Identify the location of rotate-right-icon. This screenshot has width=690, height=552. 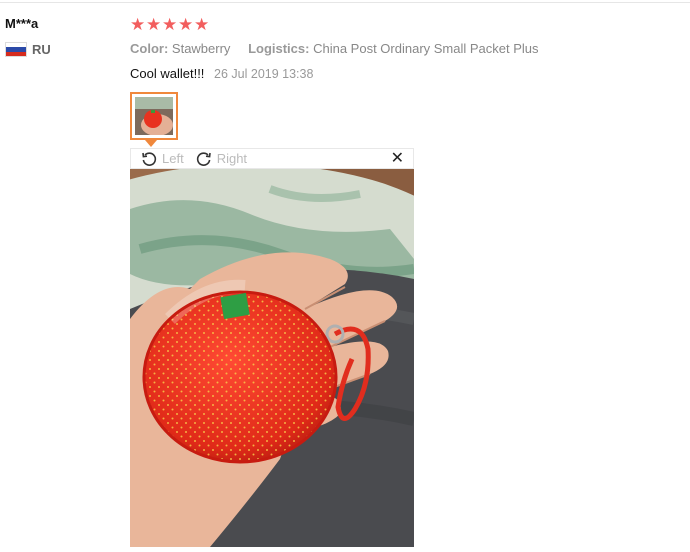
(203, 158).